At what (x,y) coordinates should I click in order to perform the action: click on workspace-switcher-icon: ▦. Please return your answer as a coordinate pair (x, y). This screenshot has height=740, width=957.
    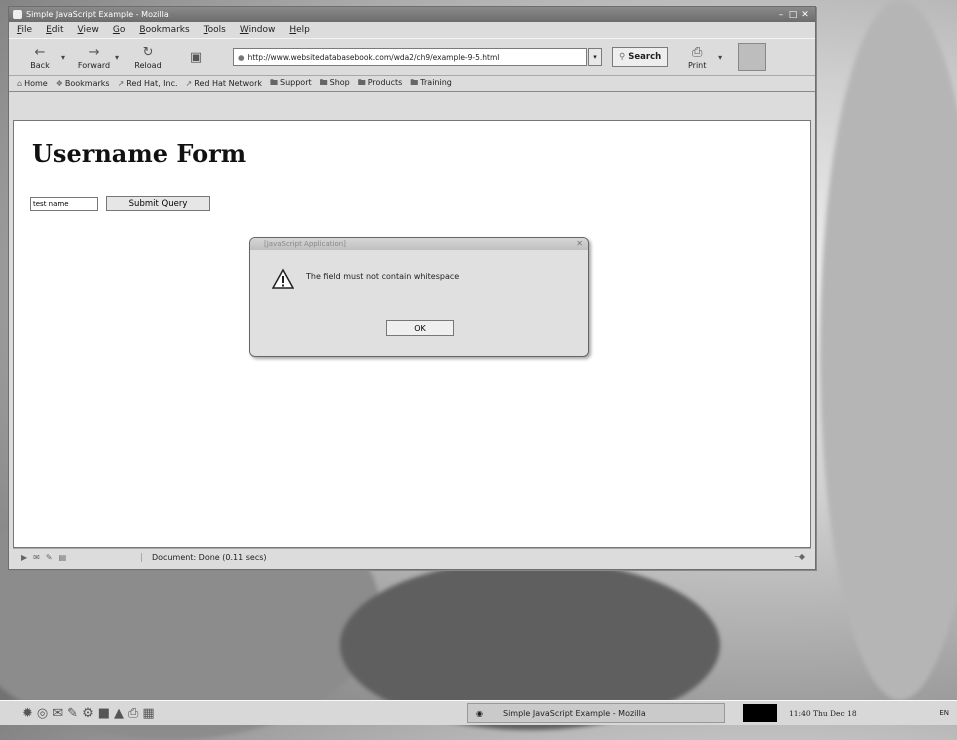
    Looking at the image, I should click on (148, 713).